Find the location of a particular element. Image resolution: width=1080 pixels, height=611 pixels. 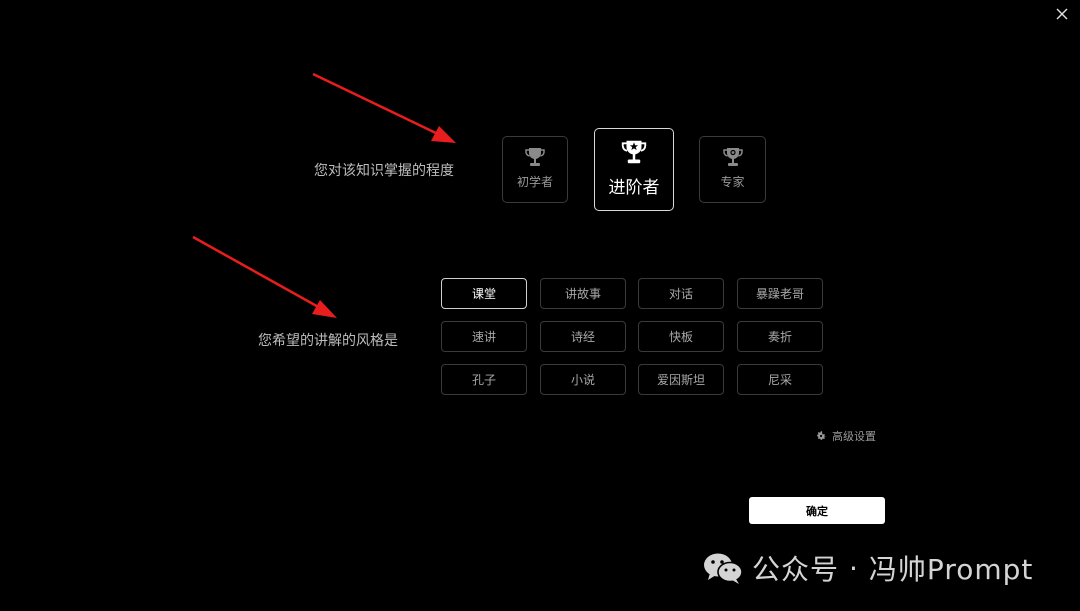

style-option-dialogue: 对话 is located at coordinates (681, 293).